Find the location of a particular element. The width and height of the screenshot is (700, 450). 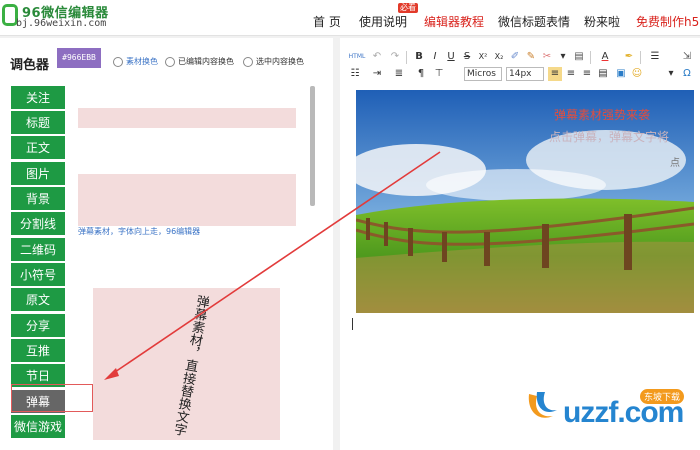

list-icon: ☷ is located at coordinates (355, 74).